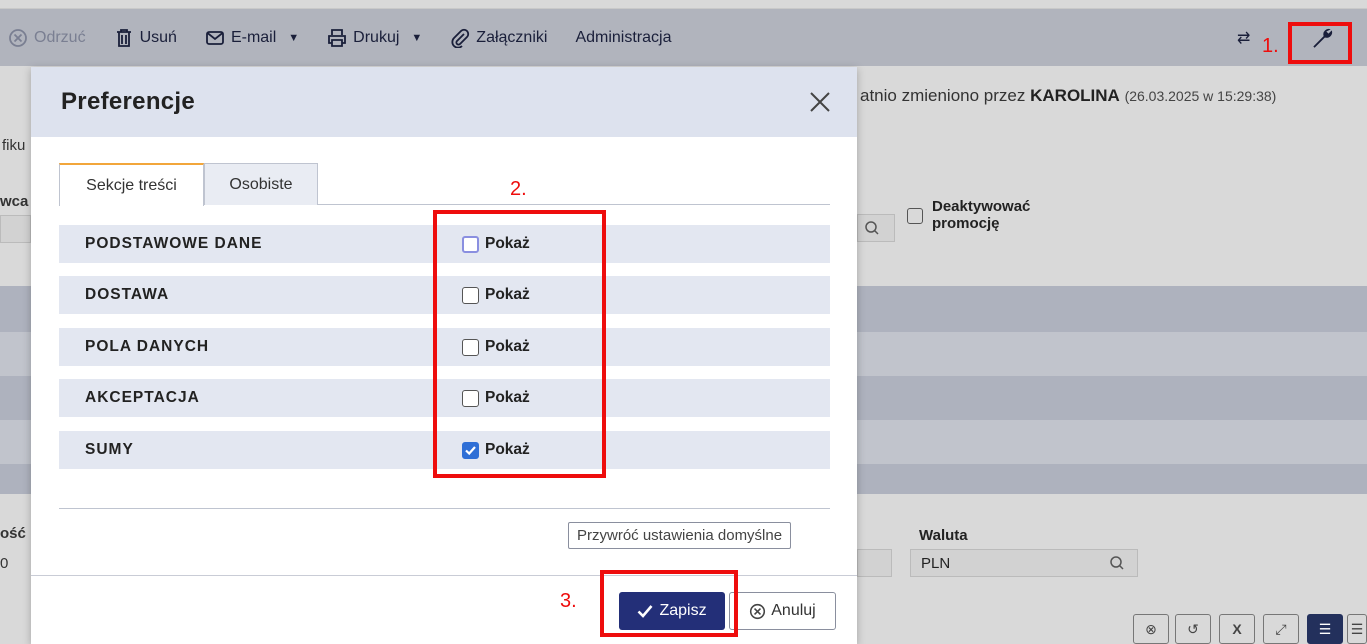 The width and height of the screenshot is (1367, 644). I want to click on bg-excel-button: X, so click(1237, 629).